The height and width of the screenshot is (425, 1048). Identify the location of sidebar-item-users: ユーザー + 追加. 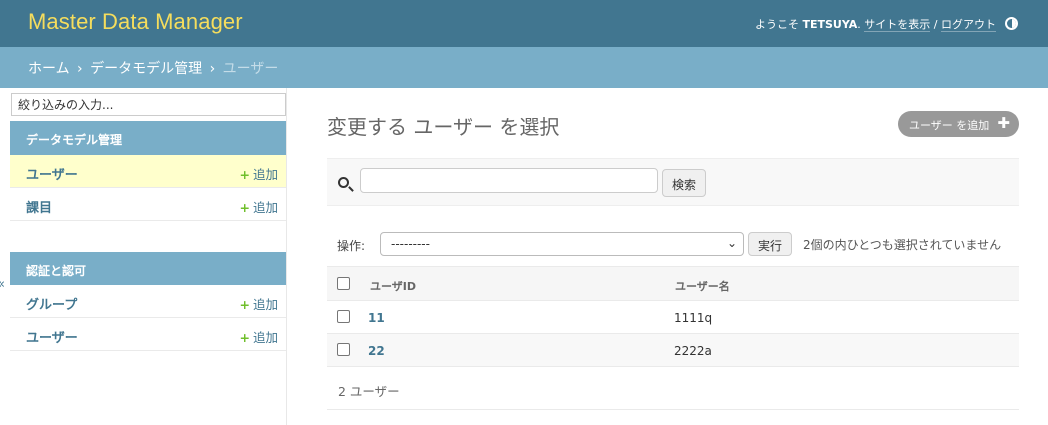
(148, 171).